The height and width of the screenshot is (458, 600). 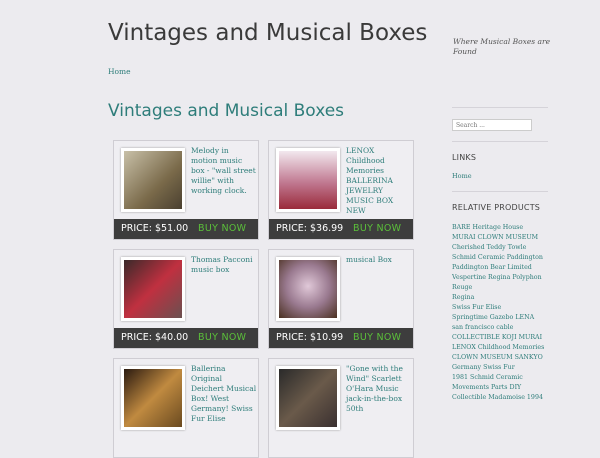 I want to click on related-product-link: Vespertine Regina Polyphon, so click(x=500, y=278).